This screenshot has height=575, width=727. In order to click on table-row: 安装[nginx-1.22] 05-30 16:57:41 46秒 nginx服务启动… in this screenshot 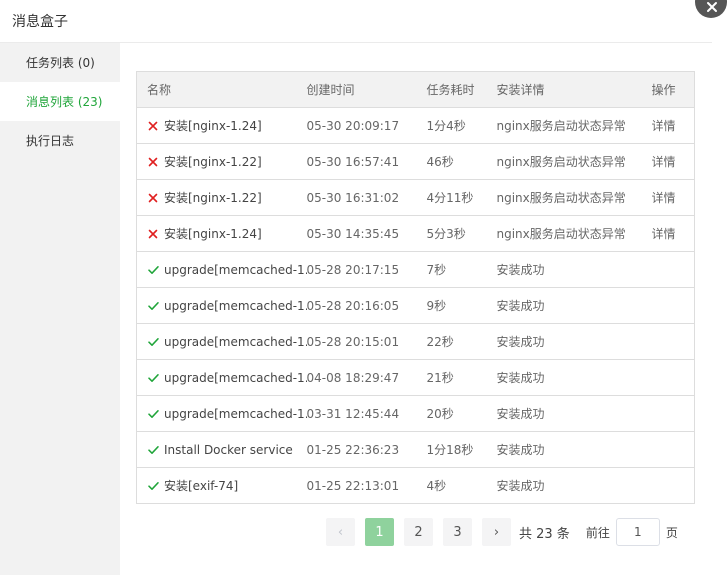, I will do `click(415, 161)`.